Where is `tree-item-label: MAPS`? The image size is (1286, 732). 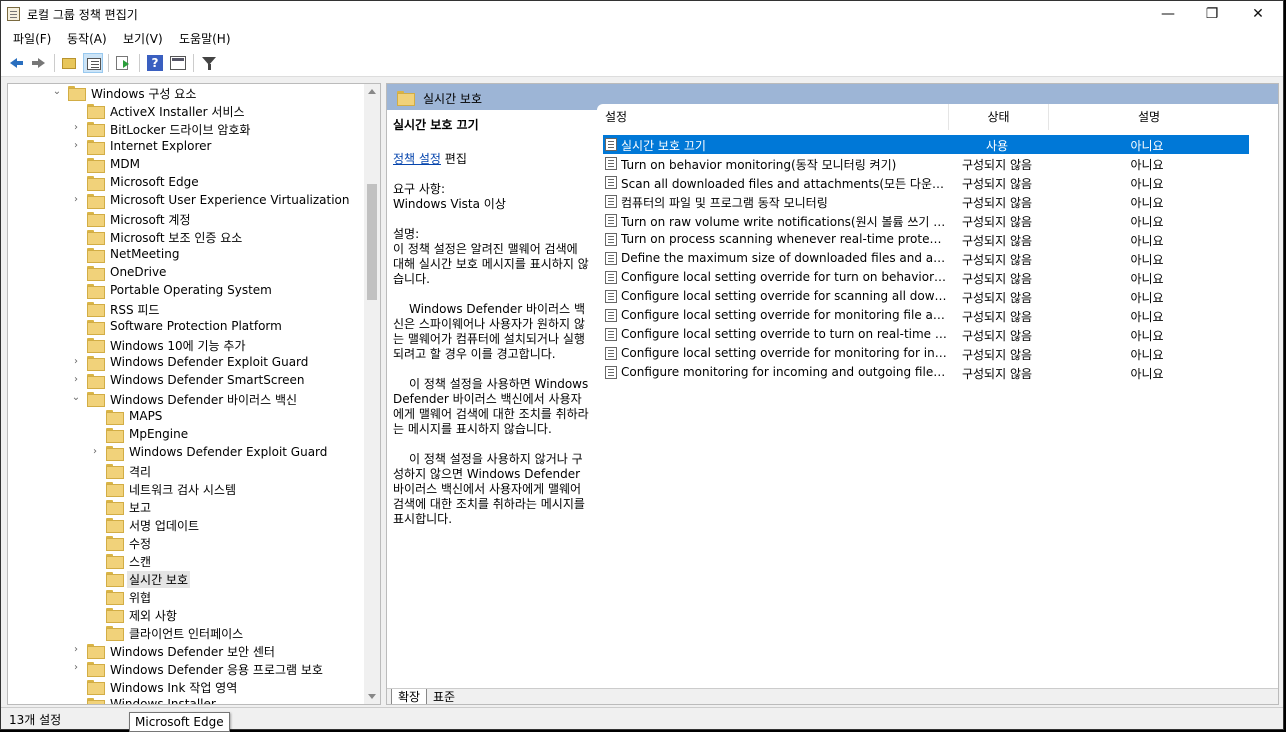
tree-item-label: MAPS is located at coordinates (146, 416).